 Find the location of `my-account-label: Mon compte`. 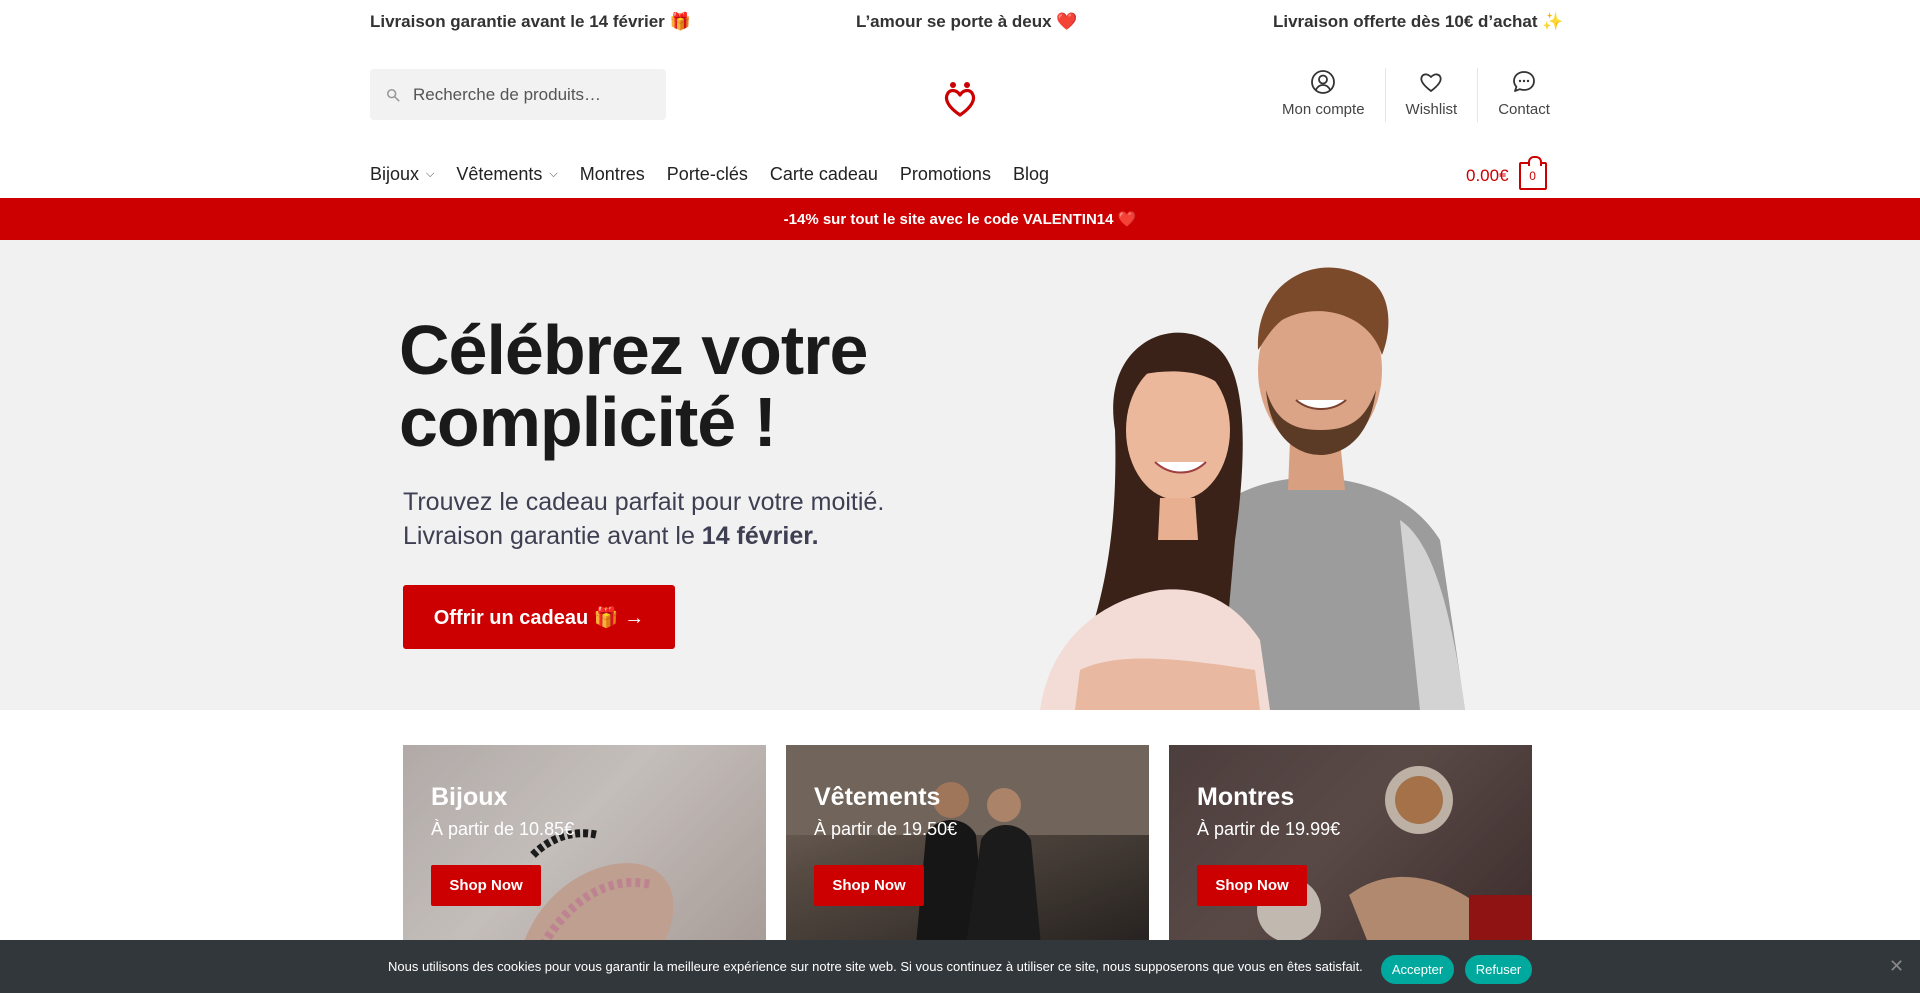

my-account-label: Mon compte is located at coordinates (1323, 109).